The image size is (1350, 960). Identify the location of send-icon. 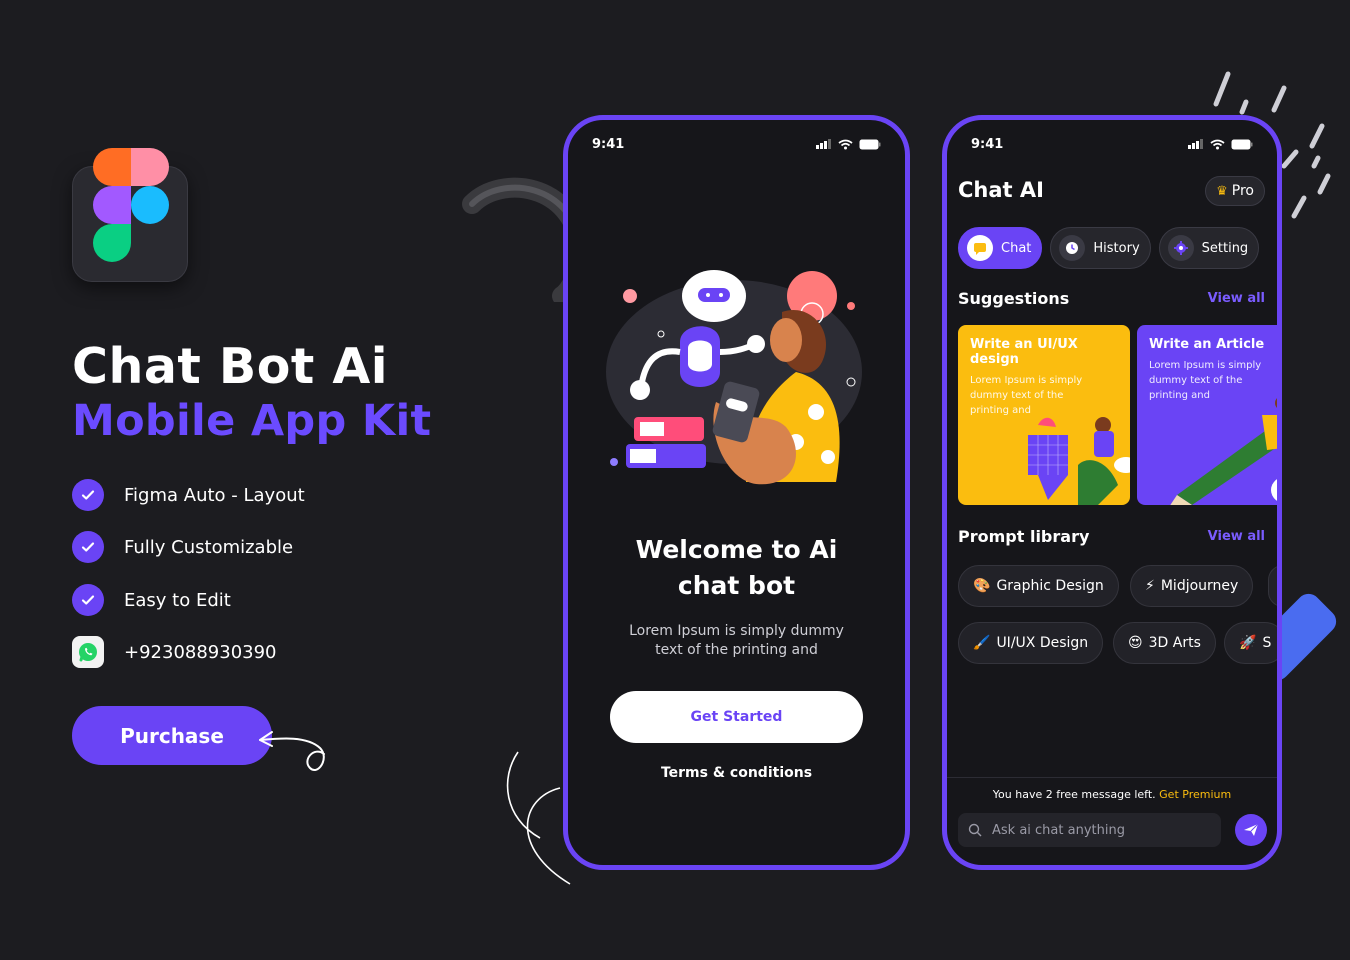
(1251, 829).